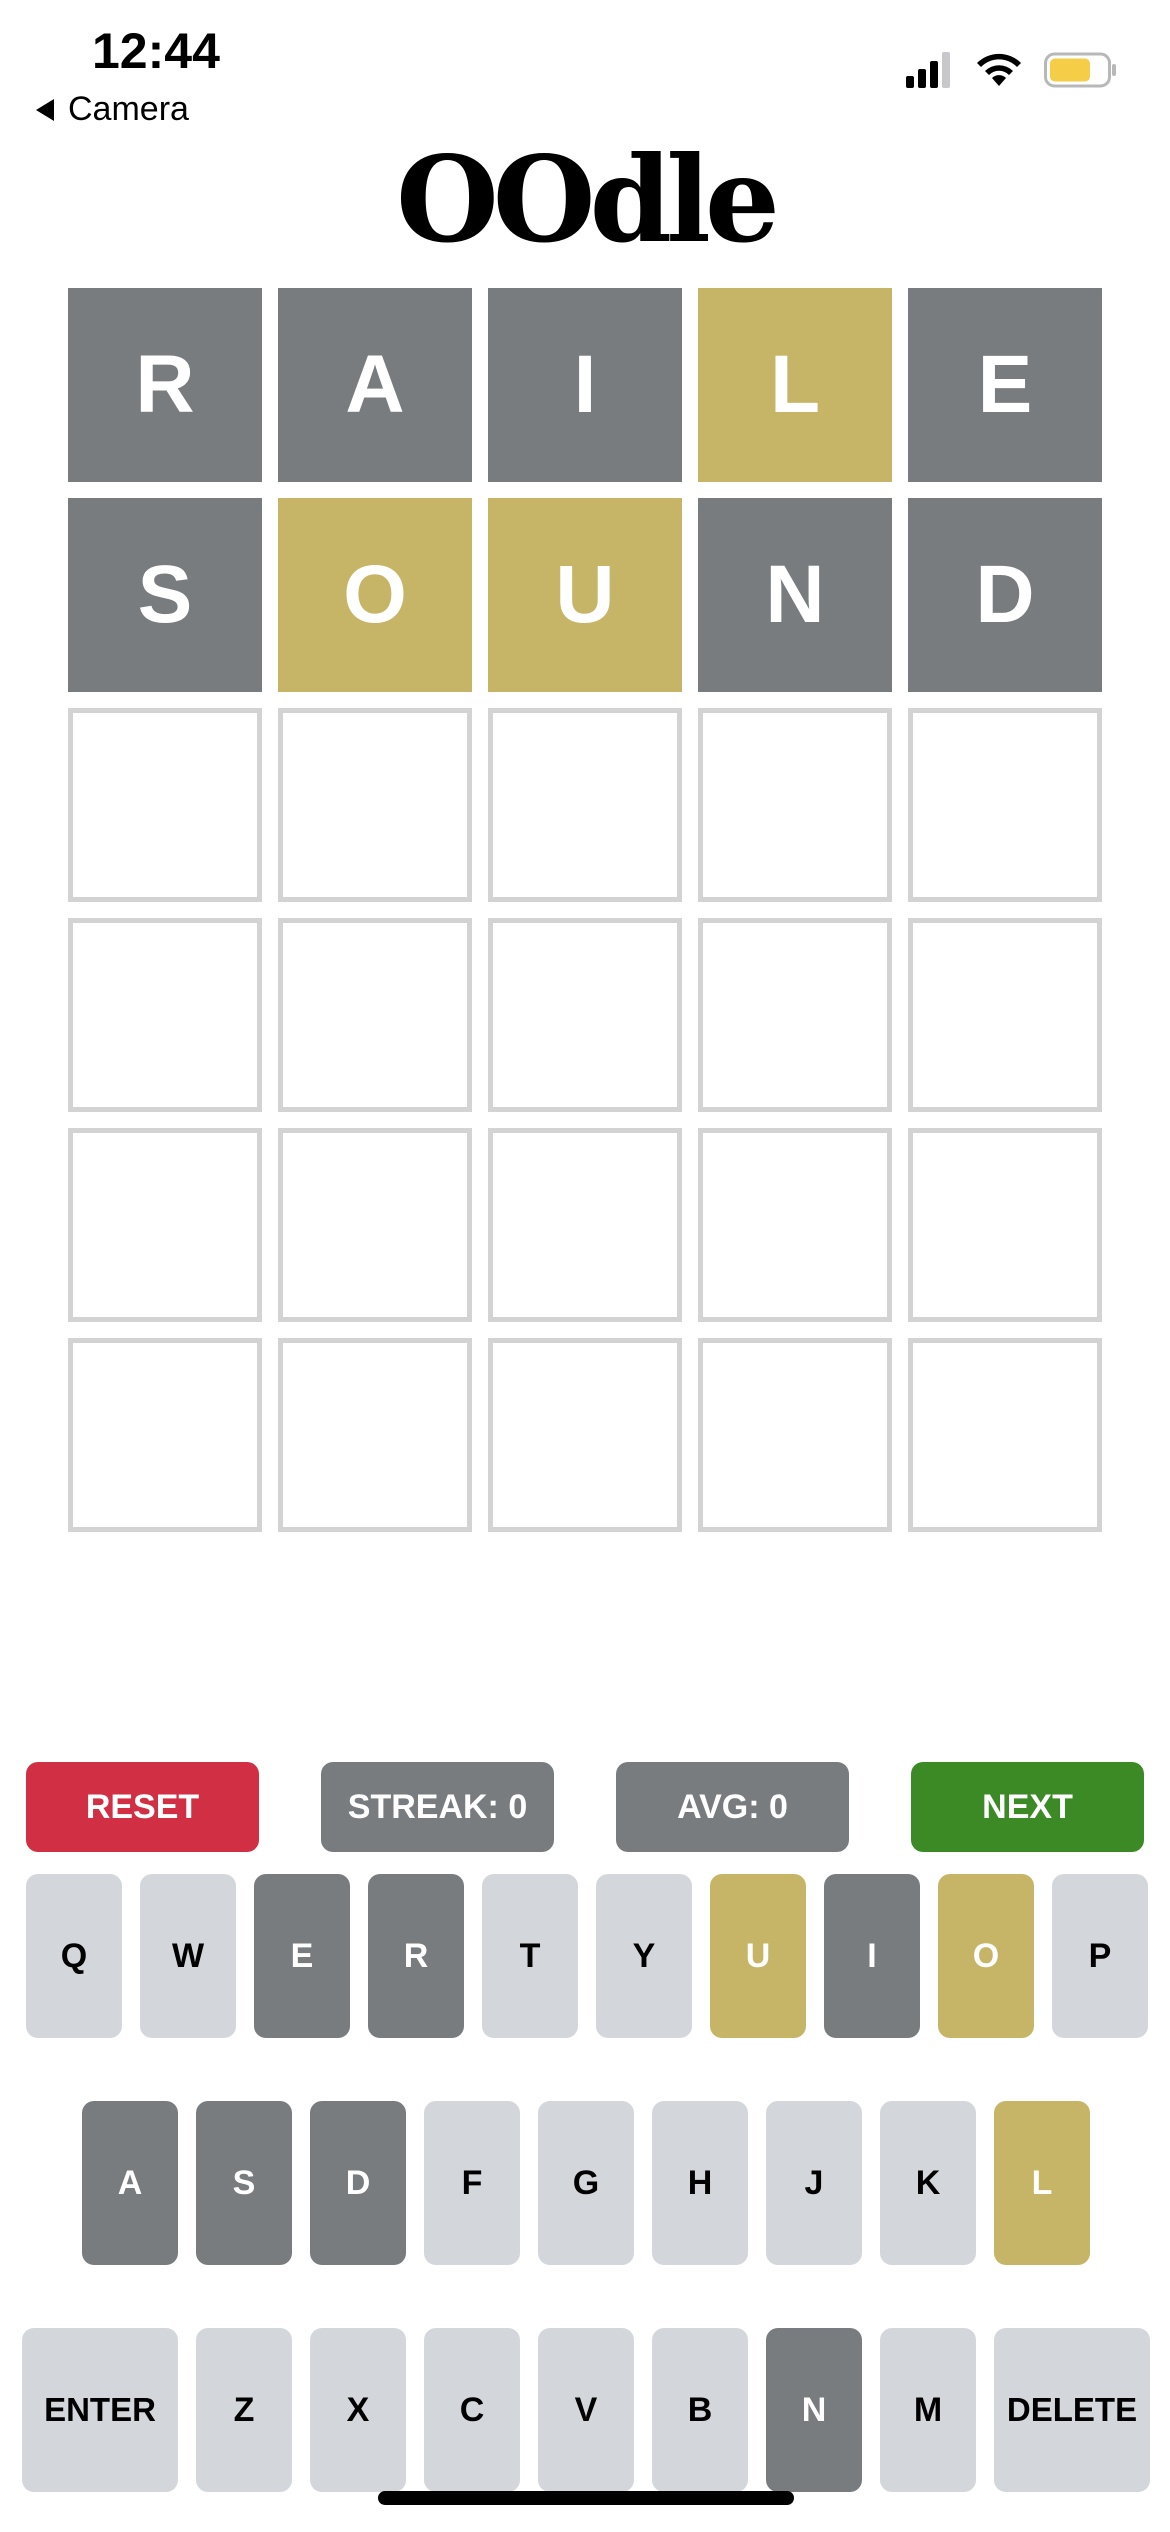 This screenshot has width=1170, height=2532. Describe the element at coordinates (165, 385) in the screenshot. I see `board-tile: R` at that location.